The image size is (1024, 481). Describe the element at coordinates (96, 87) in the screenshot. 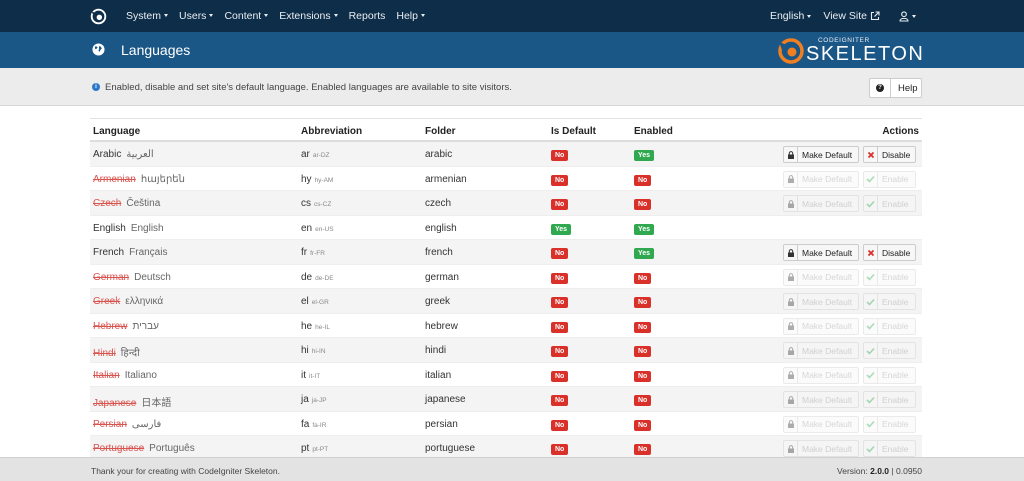

I see `info-icon: i` at that location.